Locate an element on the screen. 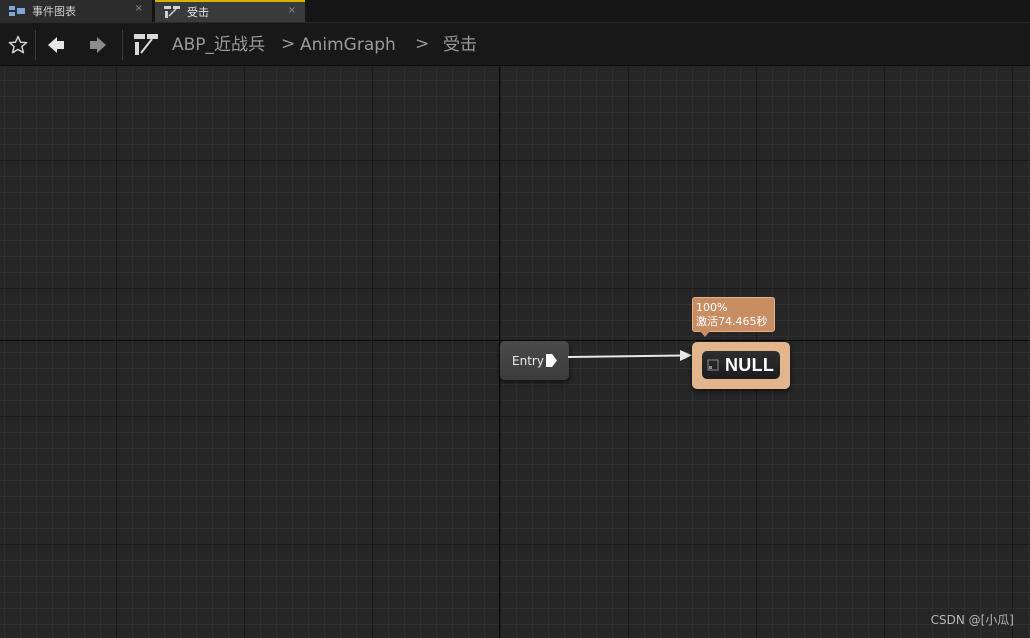 This screenshot has height=638, width=1030. arrow-right-icon is located at coordinates (98, 45).